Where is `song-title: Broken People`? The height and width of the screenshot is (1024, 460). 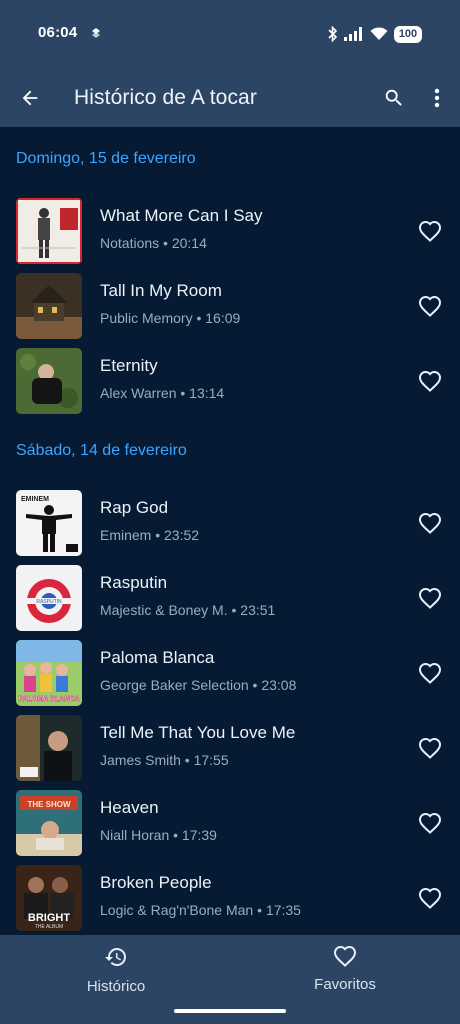
song-title: Broken People is located at coordinates (156, 882).